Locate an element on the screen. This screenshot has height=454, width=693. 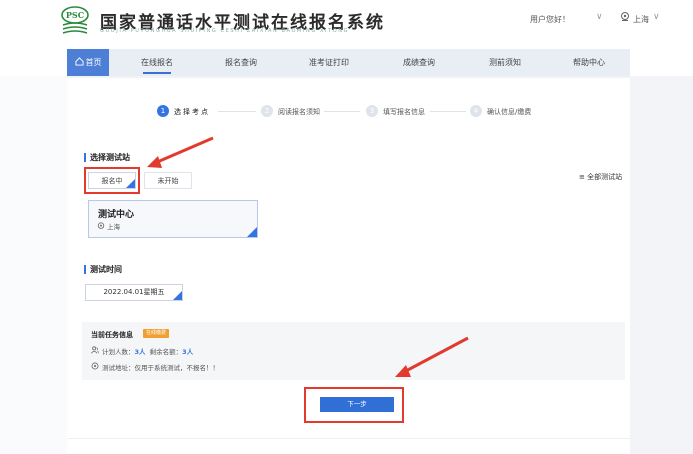
nav-item-home: 首页 is located at coordinates (88, 62).